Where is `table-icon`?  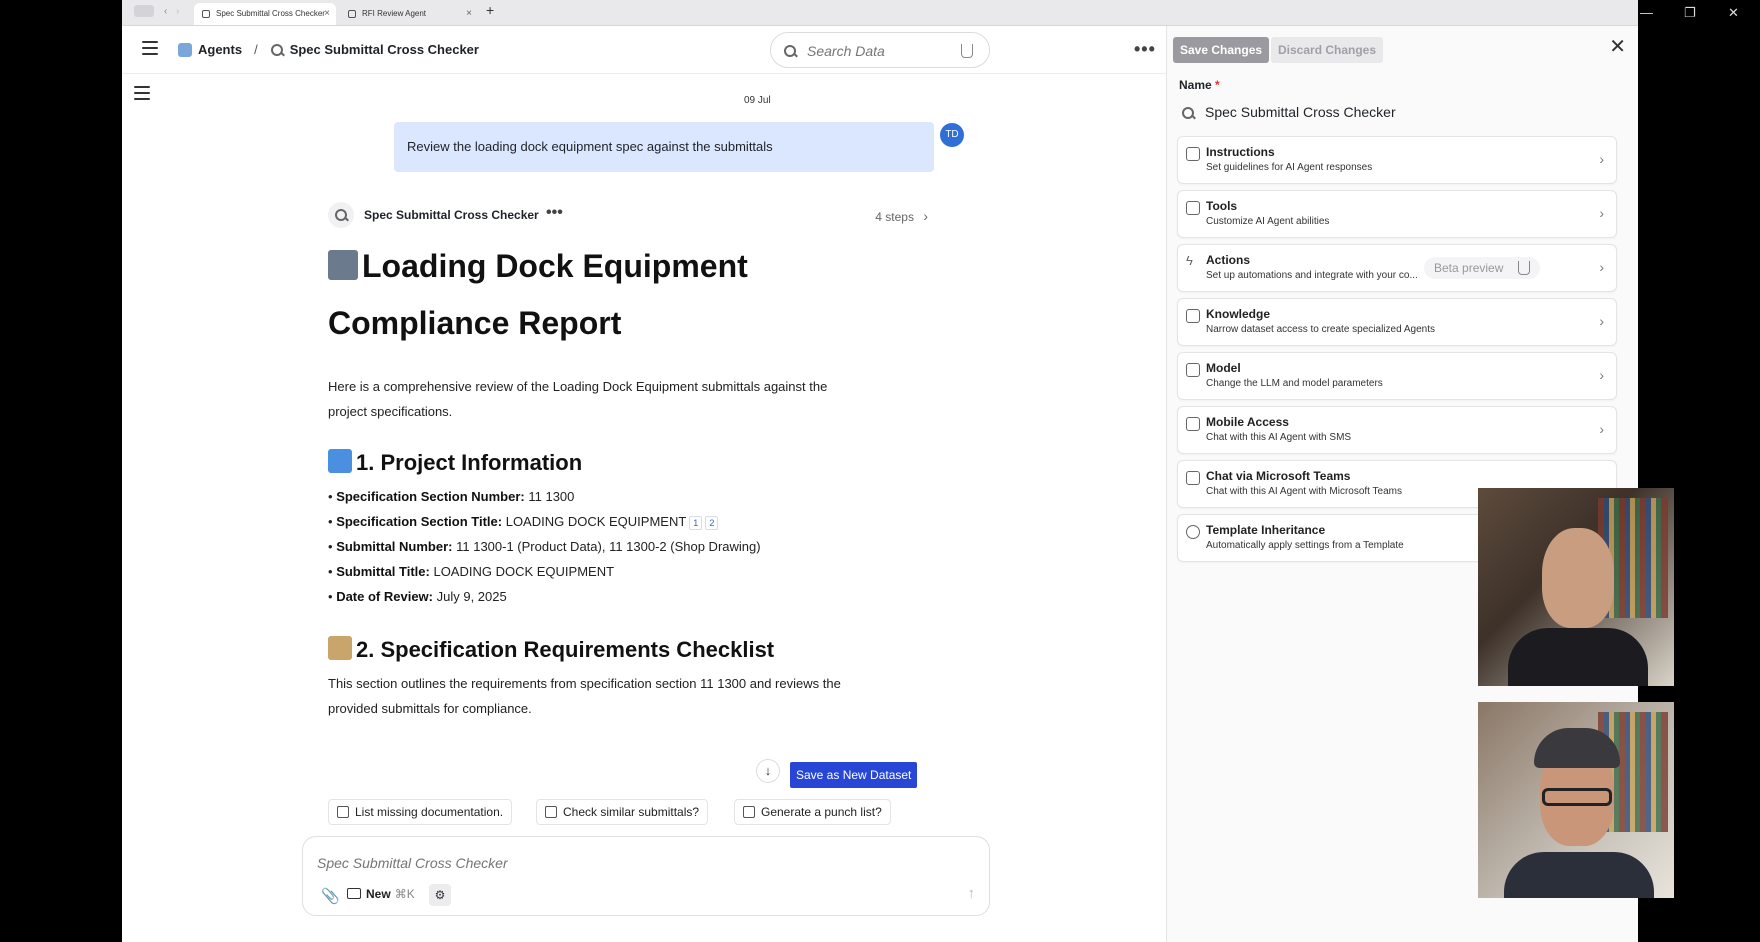
table-icon is located at coordinates (1193, 316).